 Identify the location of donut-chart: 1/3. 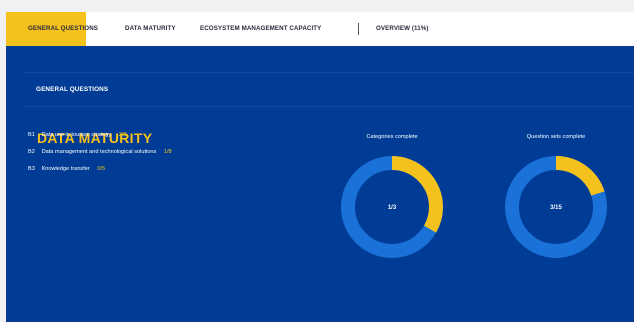
(392, 207).